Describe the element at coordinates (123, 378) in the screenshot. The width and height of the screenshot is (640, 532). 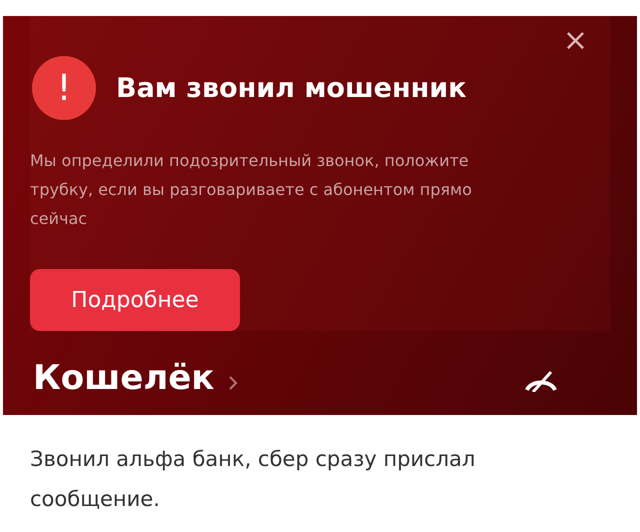
I see `section-title: Кошелёк` at that location.